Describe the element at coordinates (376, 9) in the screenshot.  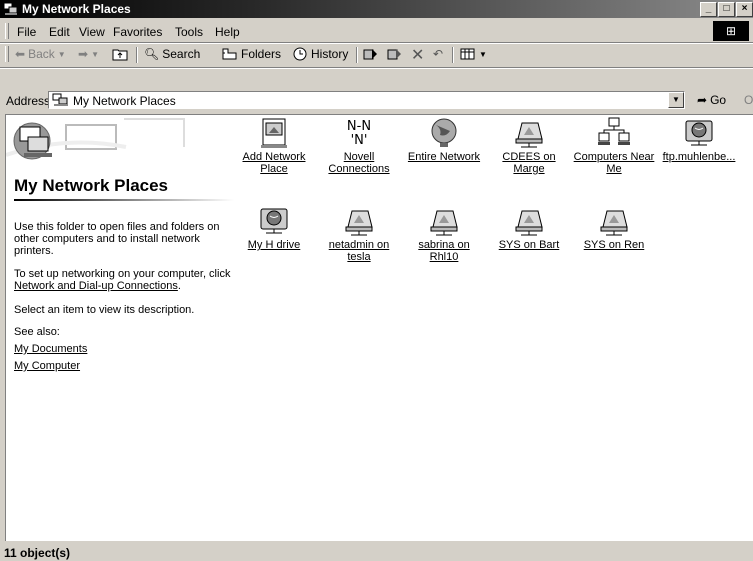
I see `title-bar: My Network Places _ □ ×` at that location.